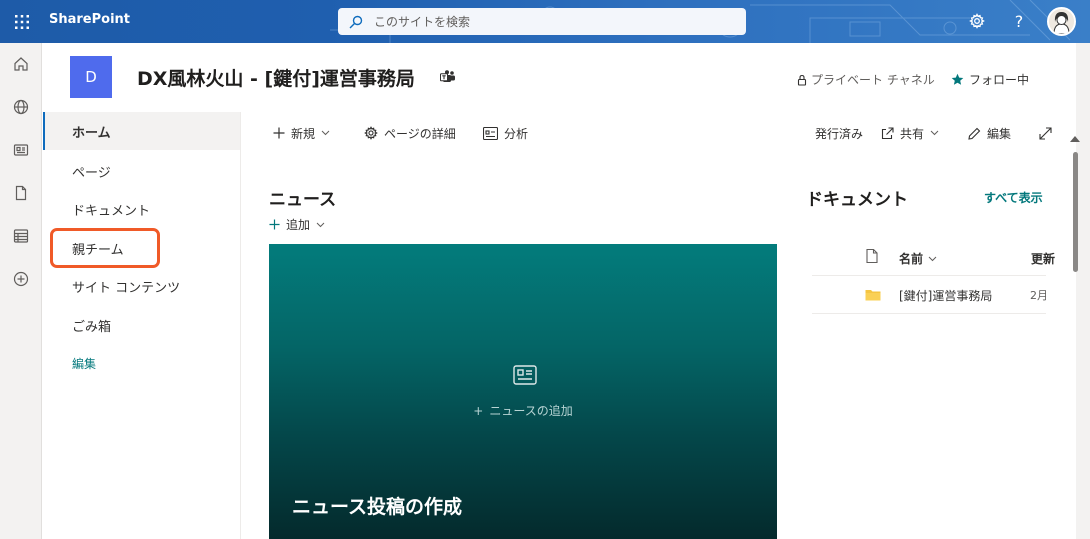 The image size is (1090, 539). I want to click on new-button: 新規, so click(301, 133).